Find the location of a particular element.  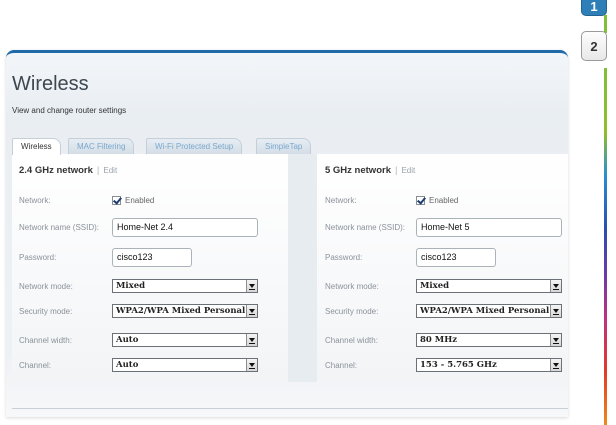

tab-mac-filtering: MAC Filtering is located at coordinates (101, 146).